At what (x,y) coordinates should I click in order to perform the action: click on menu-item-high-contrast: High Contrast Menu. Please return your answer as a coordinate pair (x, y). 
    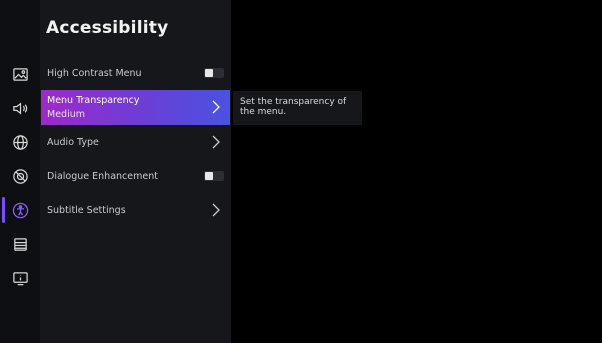
    Looking at the image, I should click on (135, 73).